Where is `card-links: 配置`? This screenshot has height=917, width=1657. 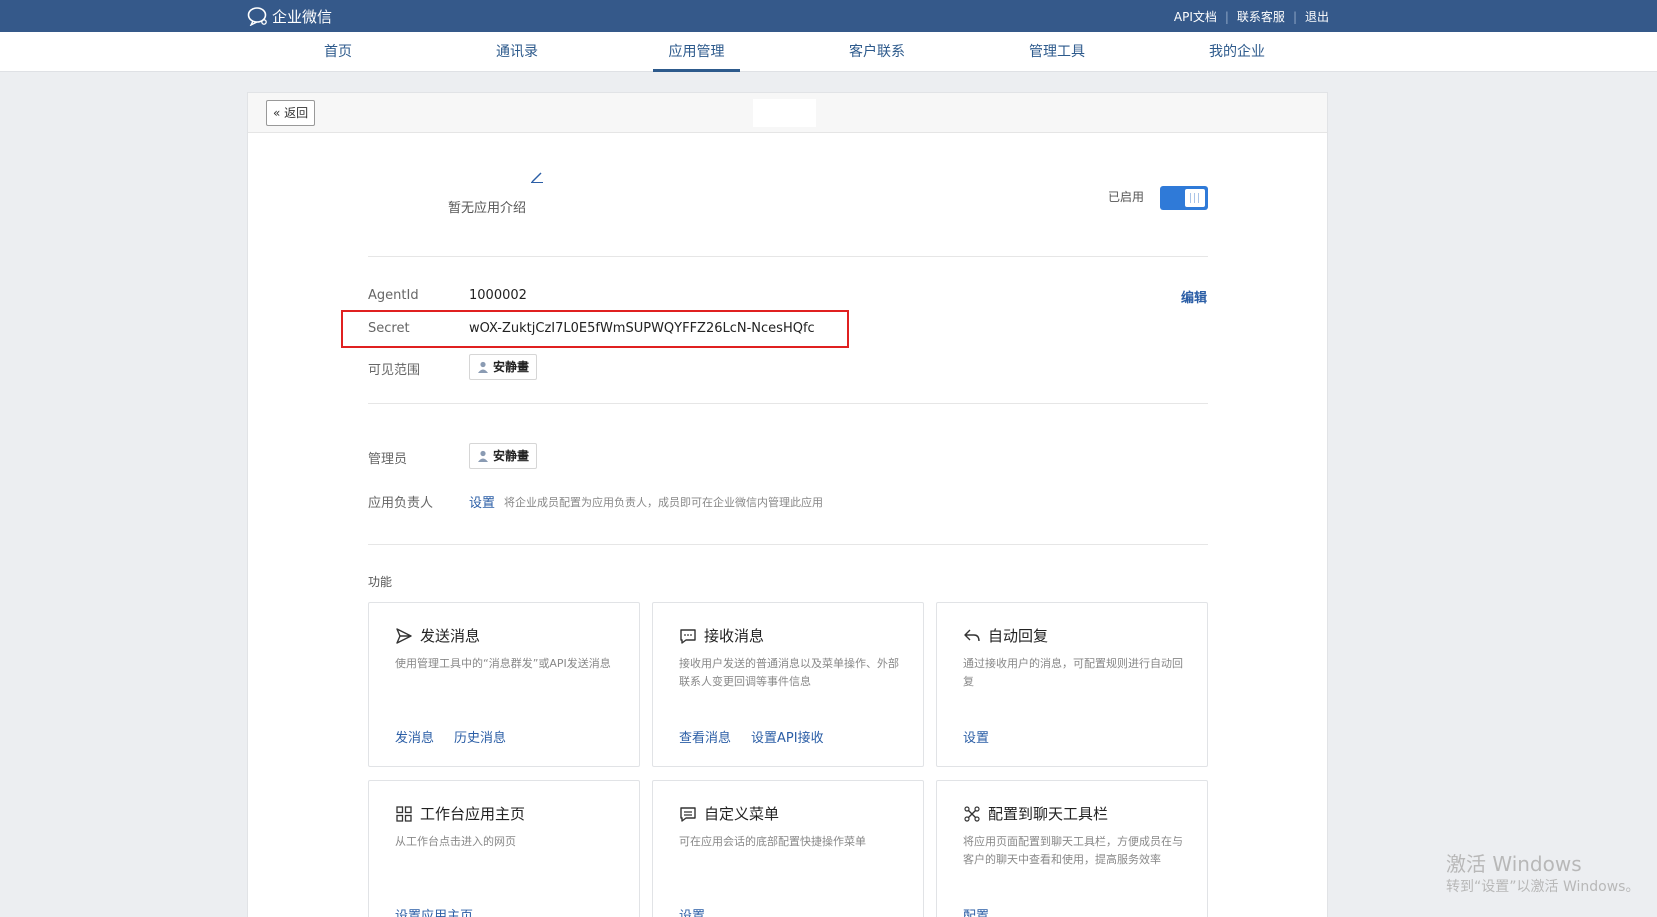 card-links: 配置 is located at coordinates (986, 911).